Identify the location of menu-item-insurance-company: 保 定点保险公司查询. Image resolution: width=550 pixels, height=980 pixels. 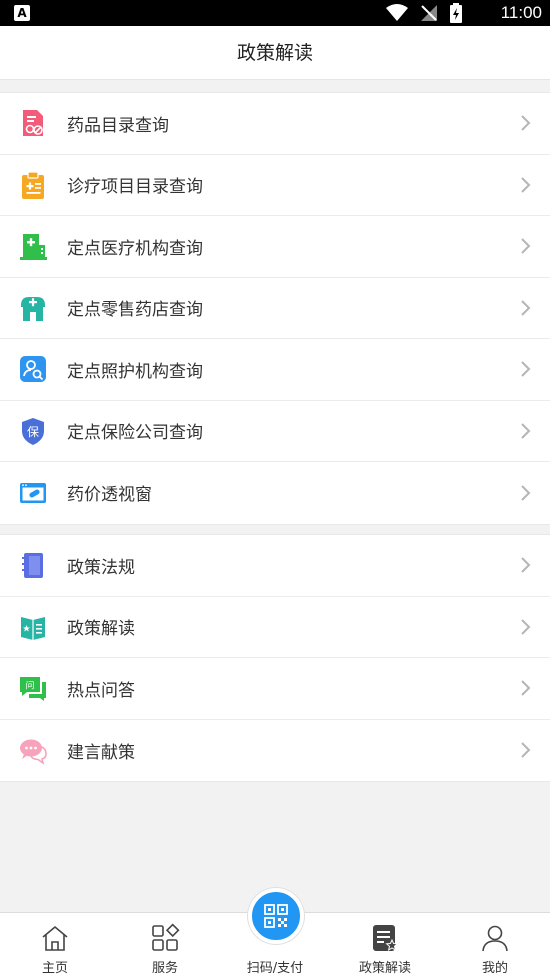
(275, 431).